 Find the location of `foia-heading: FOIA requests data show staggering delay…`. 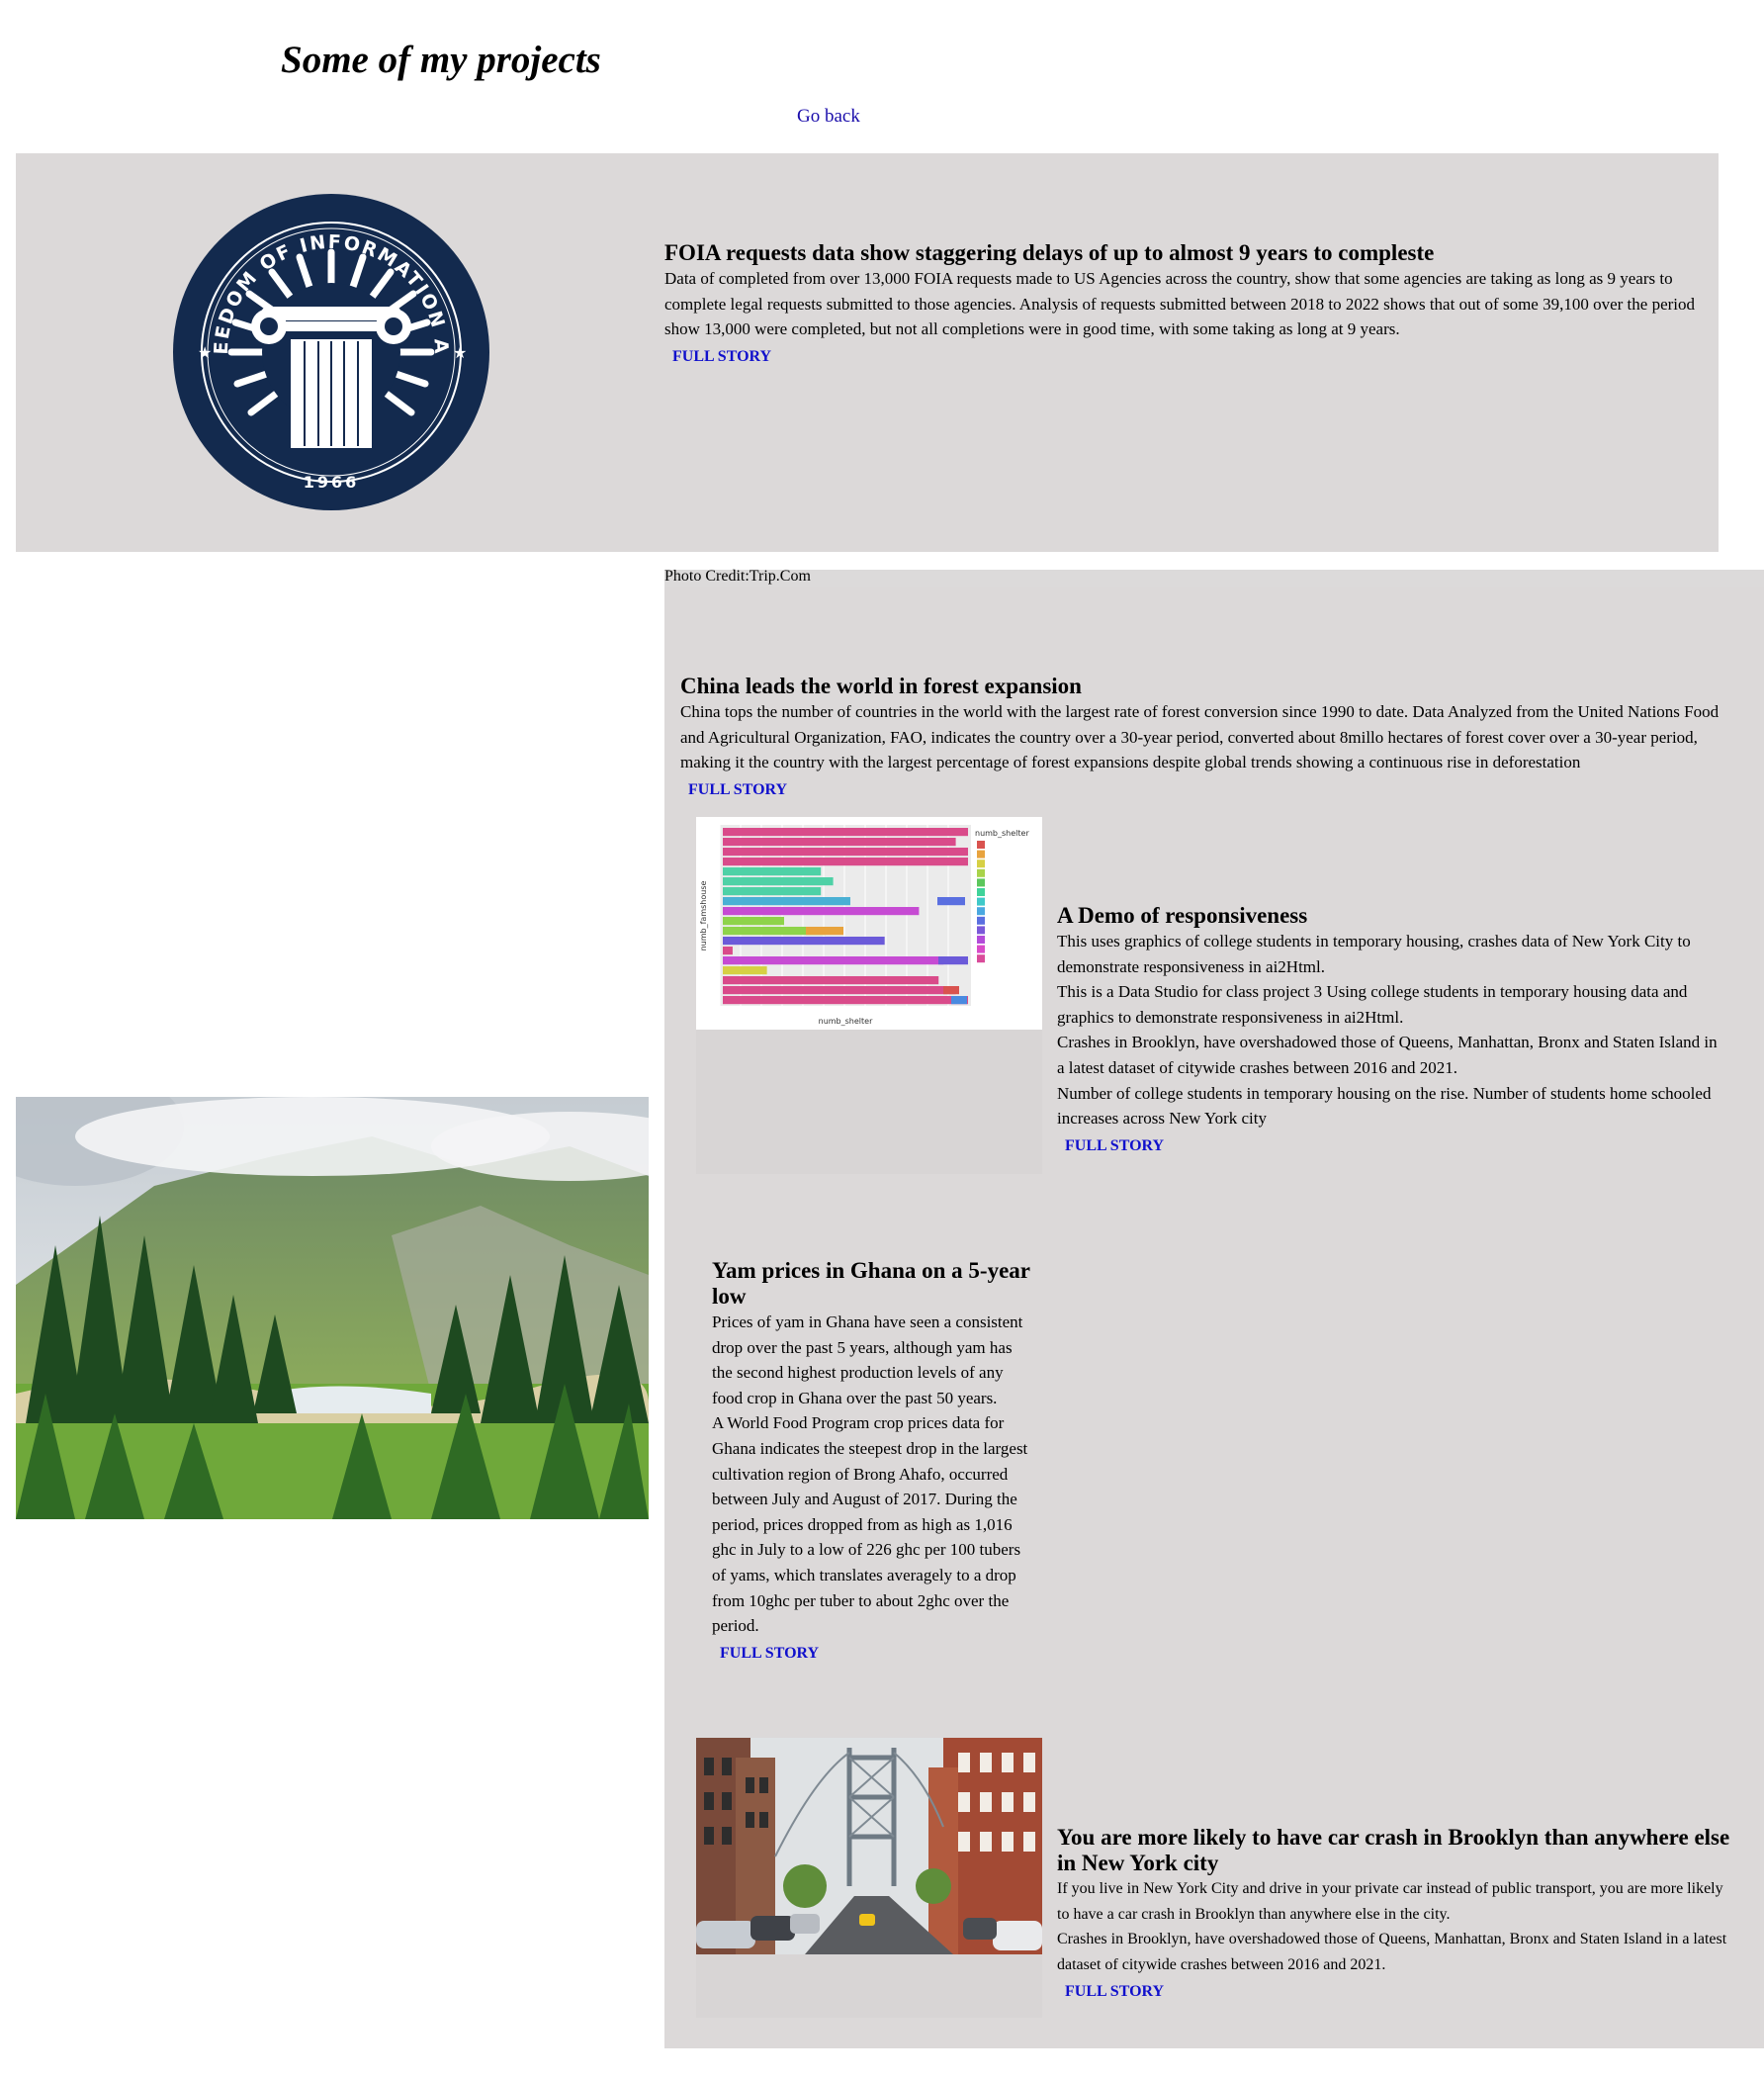

foia-heading: FOIA requests data show staggering delay… is located at coordinates (1049, 252).